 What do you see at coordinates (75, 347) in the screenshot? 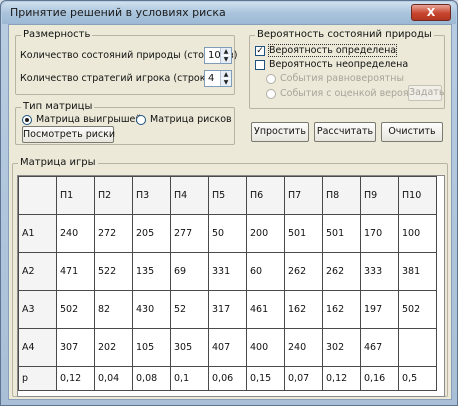
I see `matrix-cell: 307` at bounding box center [75, 347].